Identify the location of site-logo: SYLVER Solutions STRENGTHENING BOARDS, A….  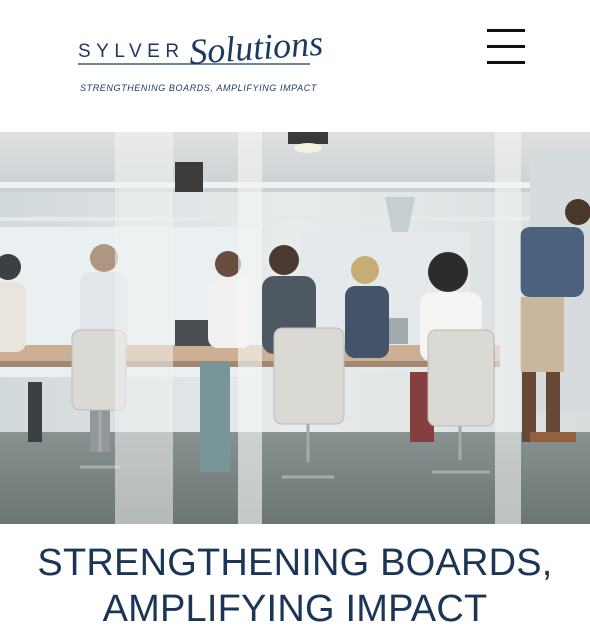
(208, 60).